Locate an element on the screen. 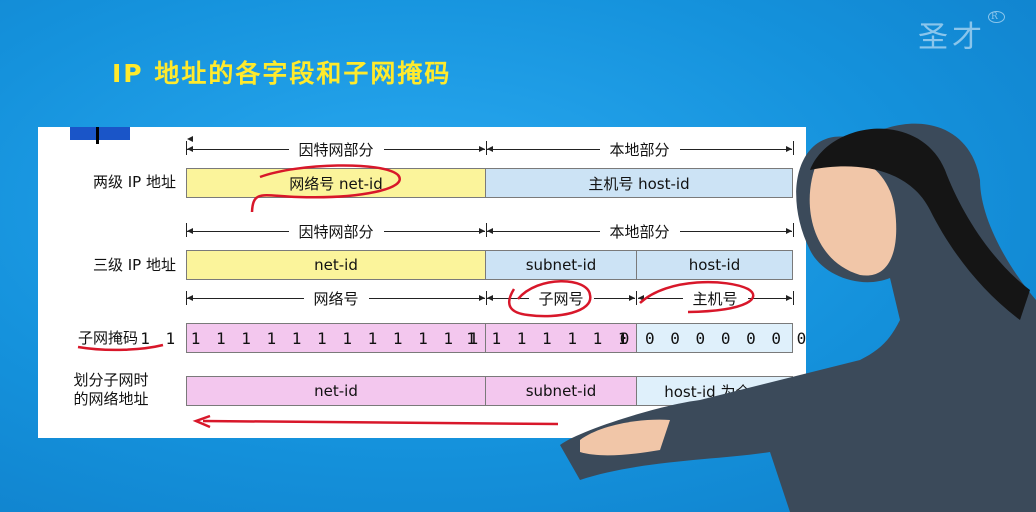  cell-three-level-net: net-id is located at coordinates (336, 265).